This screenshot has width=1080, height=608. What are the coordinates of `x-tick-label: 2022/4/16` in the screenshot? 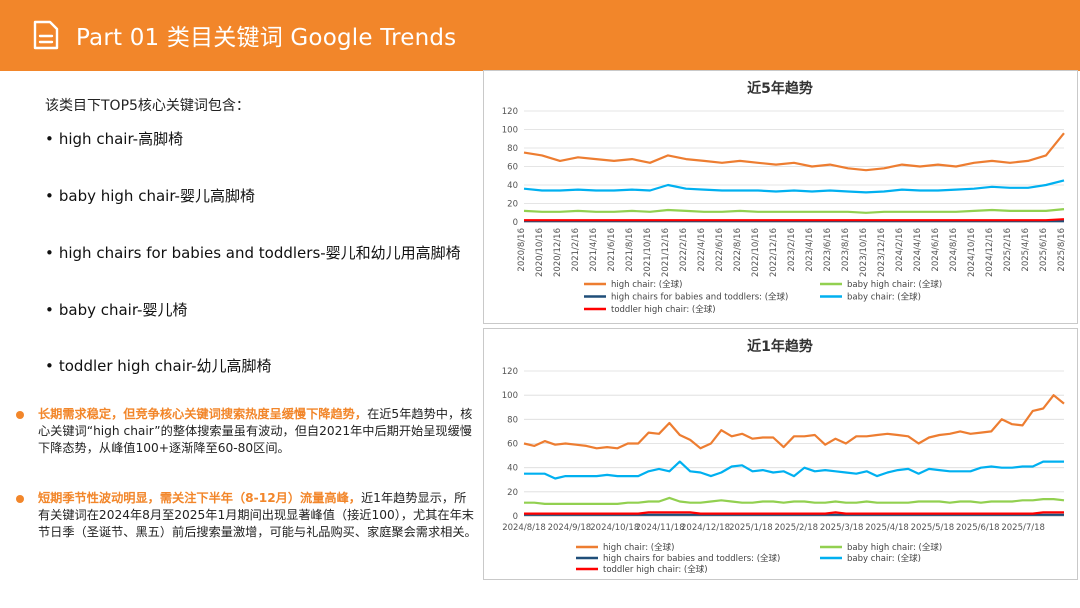 It's located at (702, 250).